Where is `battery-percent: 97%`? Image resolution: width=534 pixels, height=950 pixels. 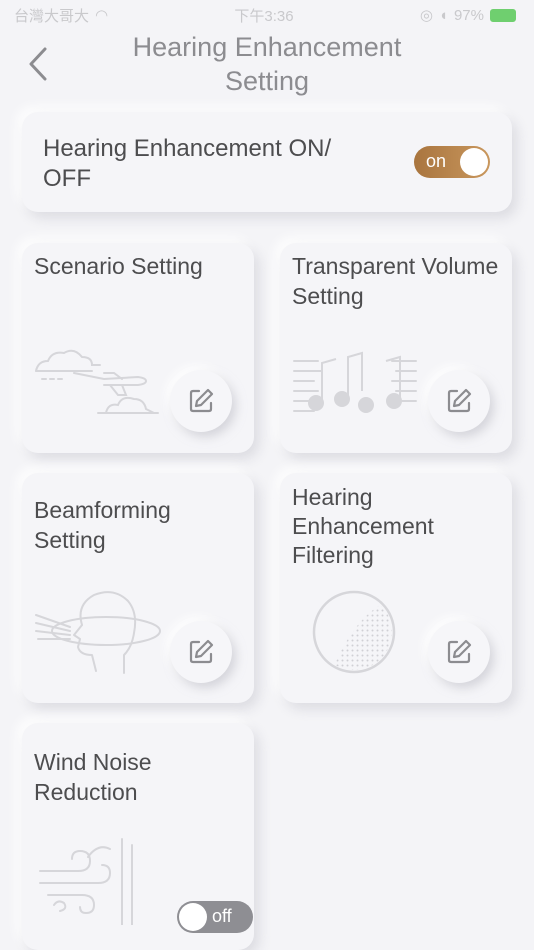 battery-percent: 97% is located at coordinates (468, 15).